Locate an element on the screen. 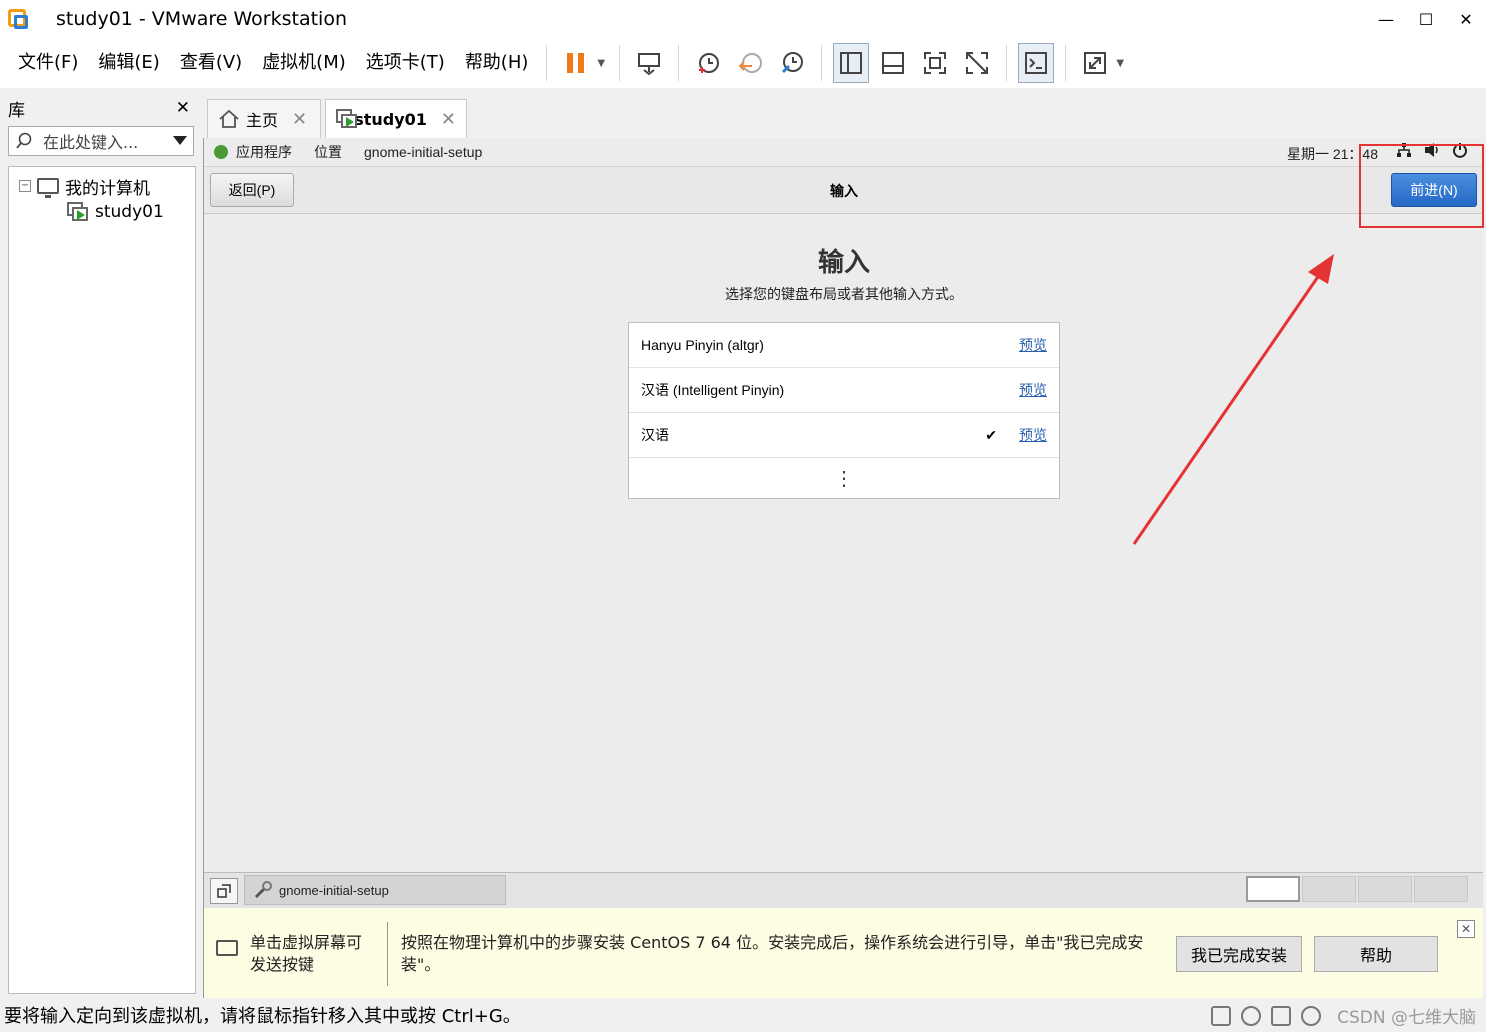  stretch-dropdown-icon: ▼ is located at coordinates (1123, 63).